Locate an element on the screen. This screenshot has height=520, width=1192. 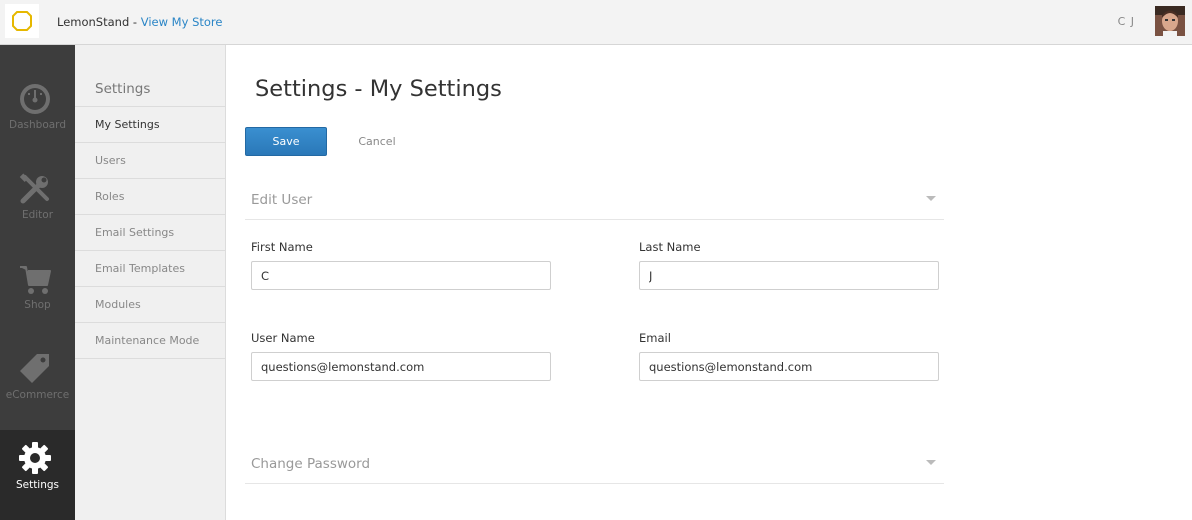
dashboard-gauge-icon is located at coordinates (35, 99).